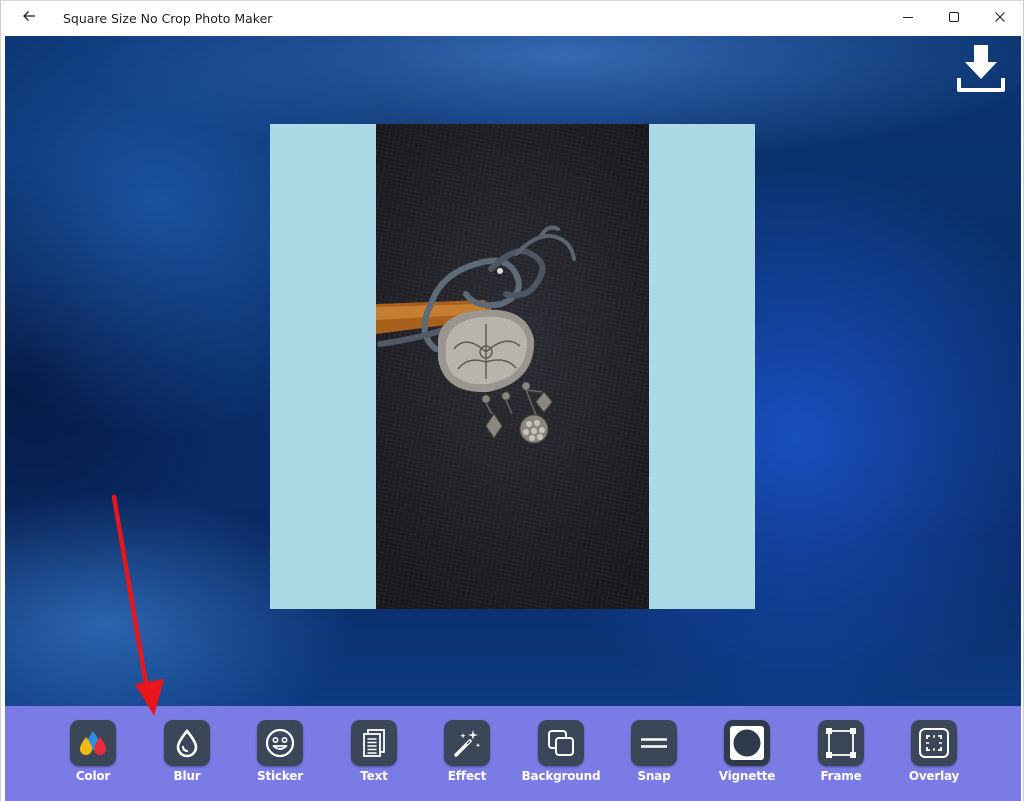 Image resolution: width=1024 pixels, height=801 pixels. I want to click on minimize-icon, so click(908, 19).